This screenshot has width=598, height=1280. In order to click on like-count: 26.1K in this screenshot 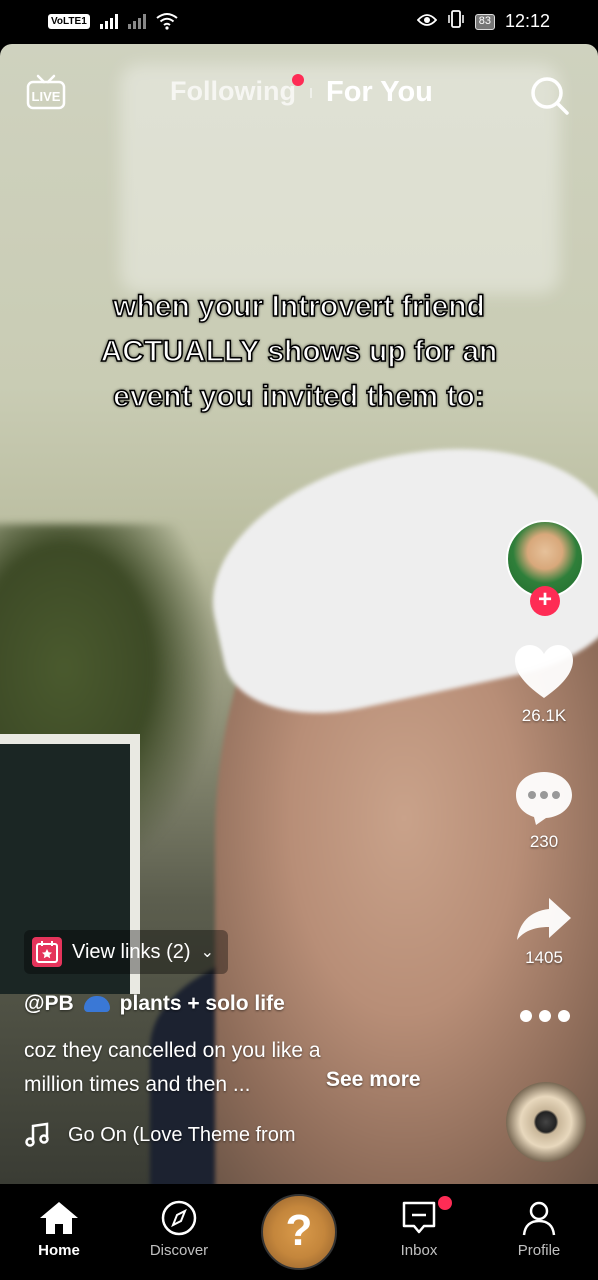, I will do `click(544, 715)`.